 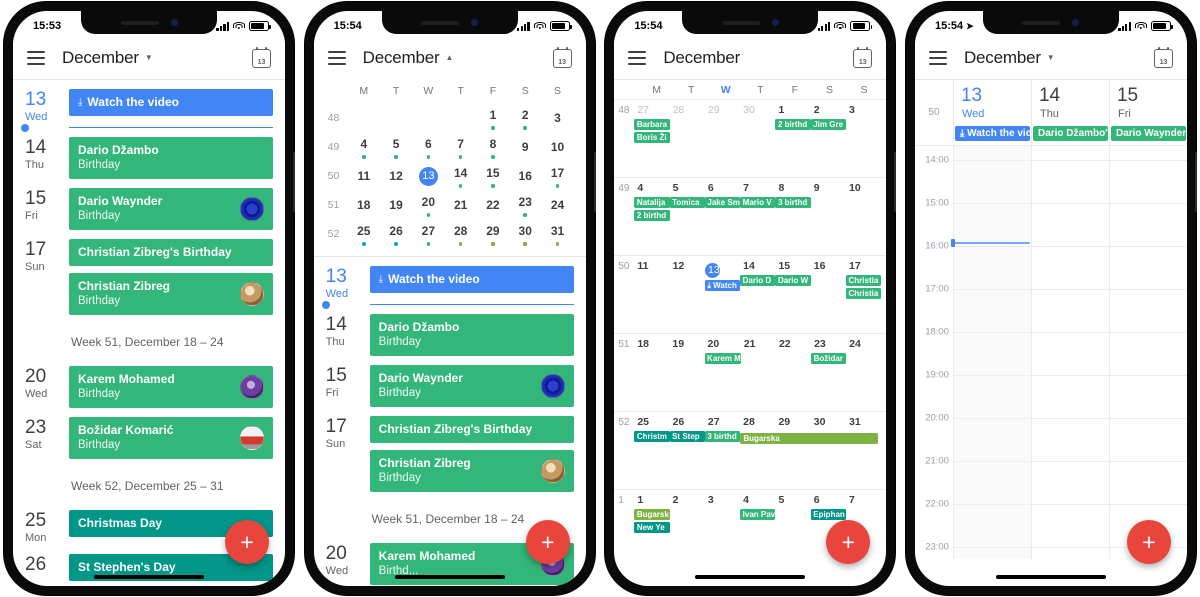 What do you see at coordinates (793, 216) in the screenshot?
I see `month-day-cell: 8 3 birthd` at bounding box center [793, 216].